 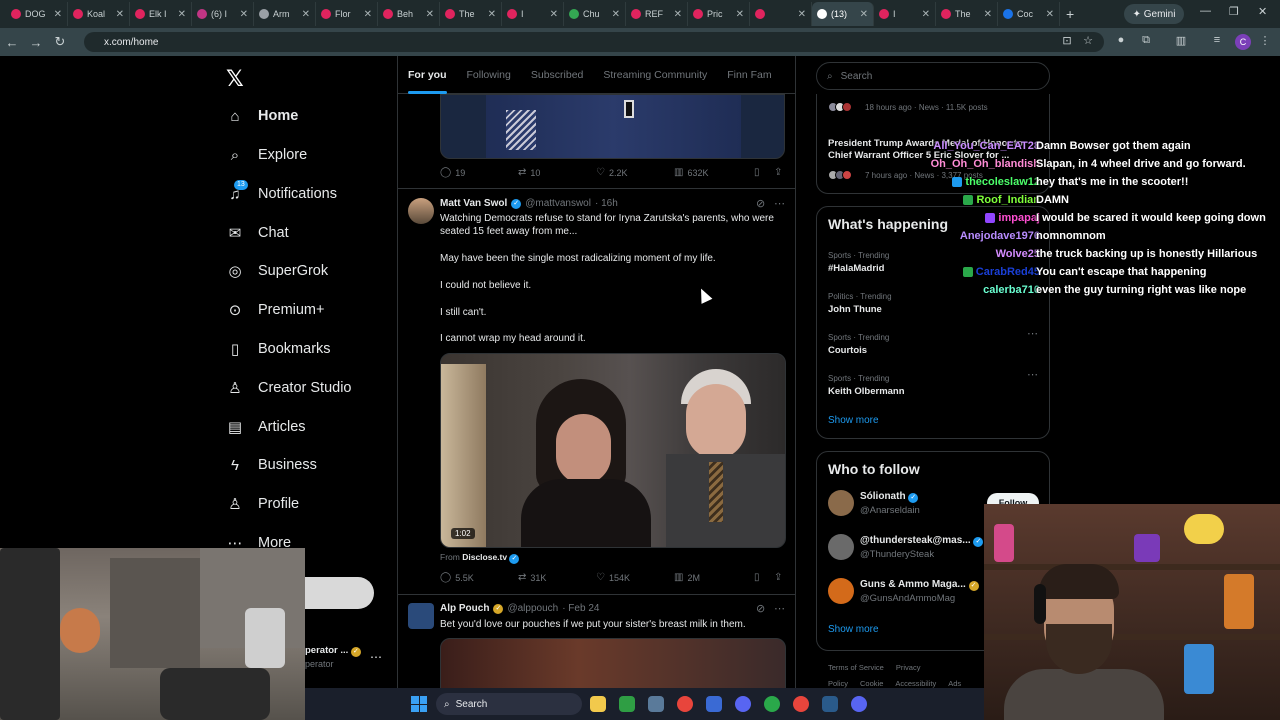 What do you see at coordinates (1243, 42) in the screenshot?
I see `profile-avatar: C` at bounding box center [1243, 42].